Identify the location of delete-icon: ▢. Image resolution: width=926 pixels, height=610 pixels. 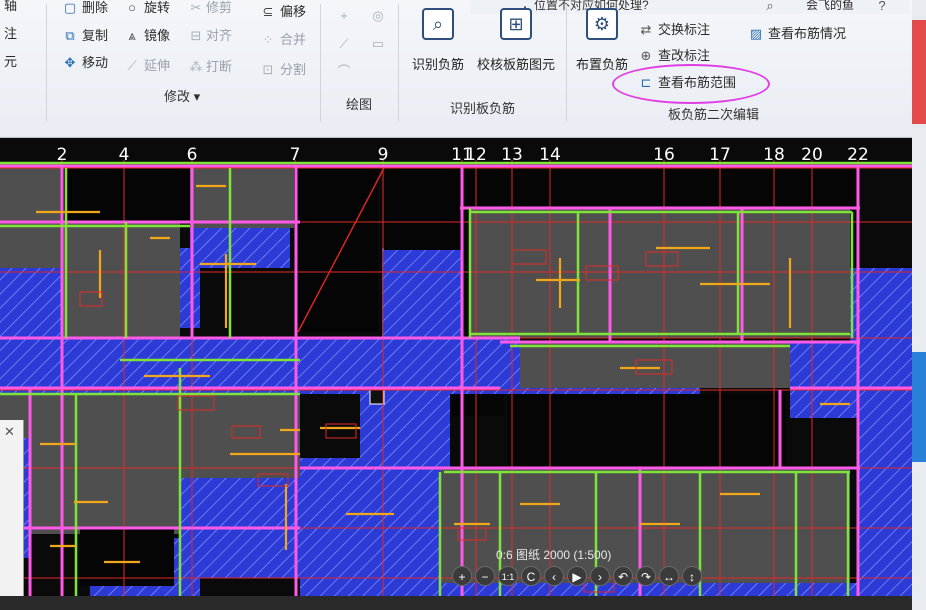
(70, 7).